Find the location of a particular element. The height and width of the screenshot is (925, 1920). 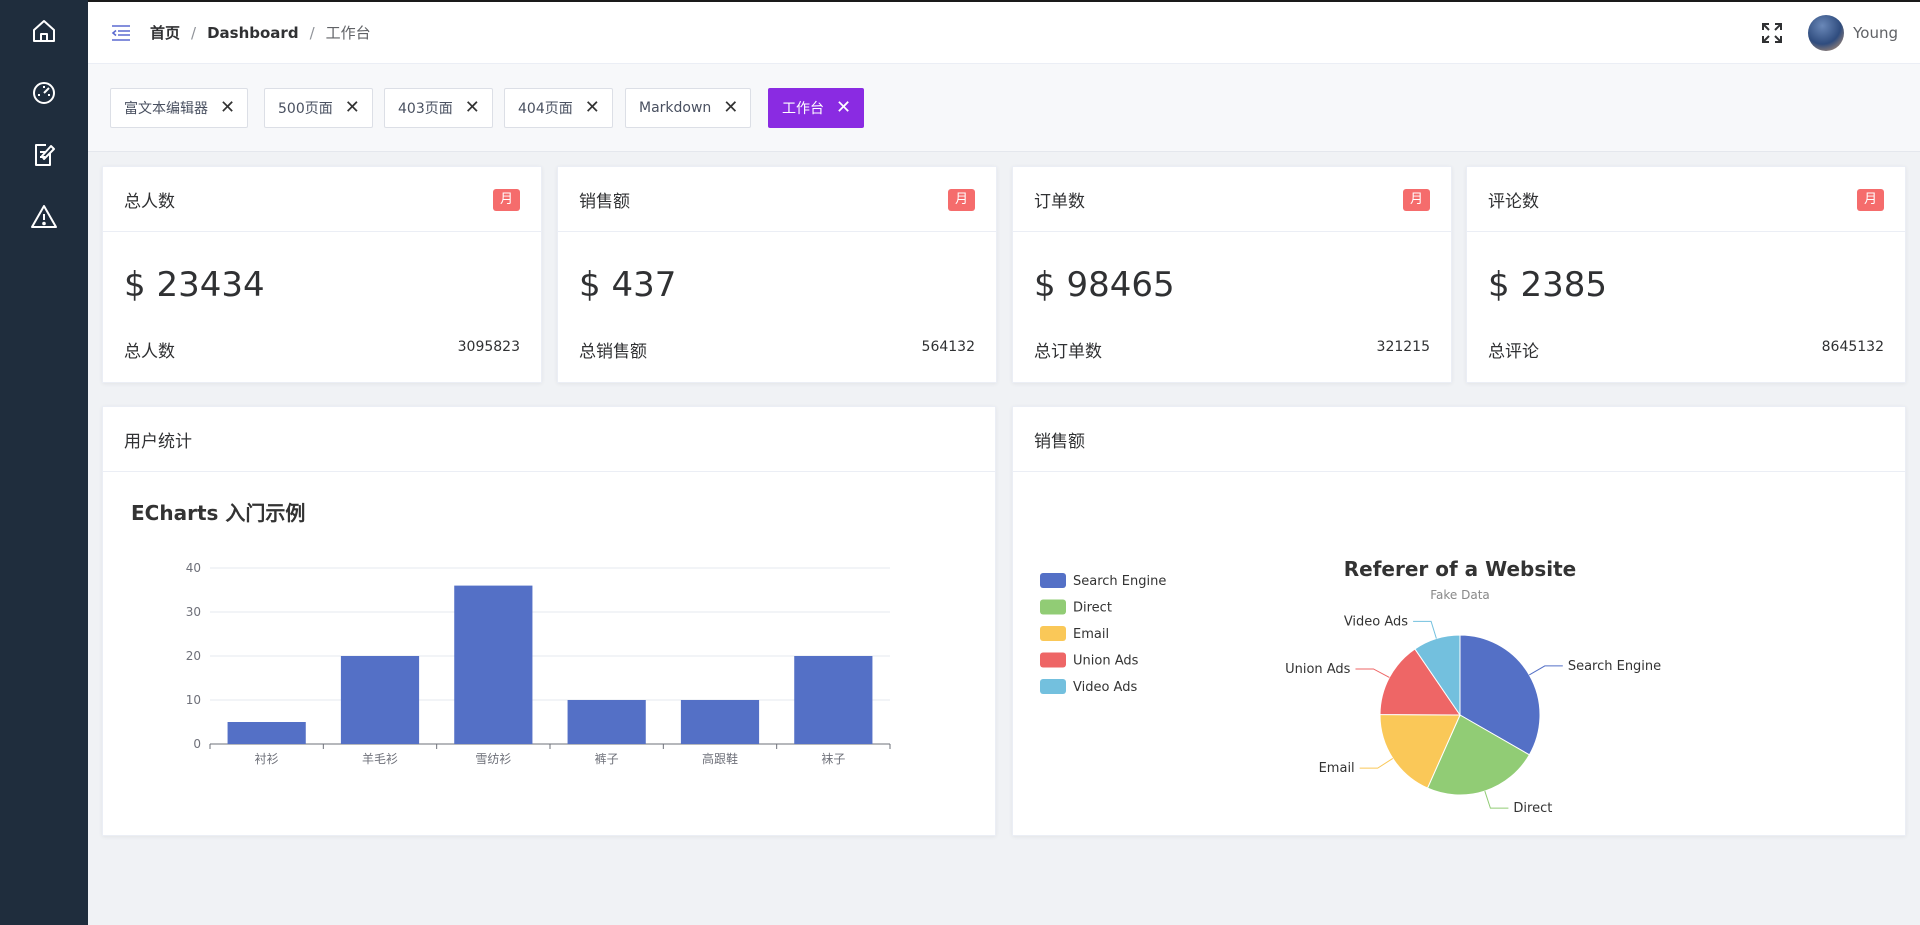

stat-footer-label: 总人数 is located at coordinates (149, 352).